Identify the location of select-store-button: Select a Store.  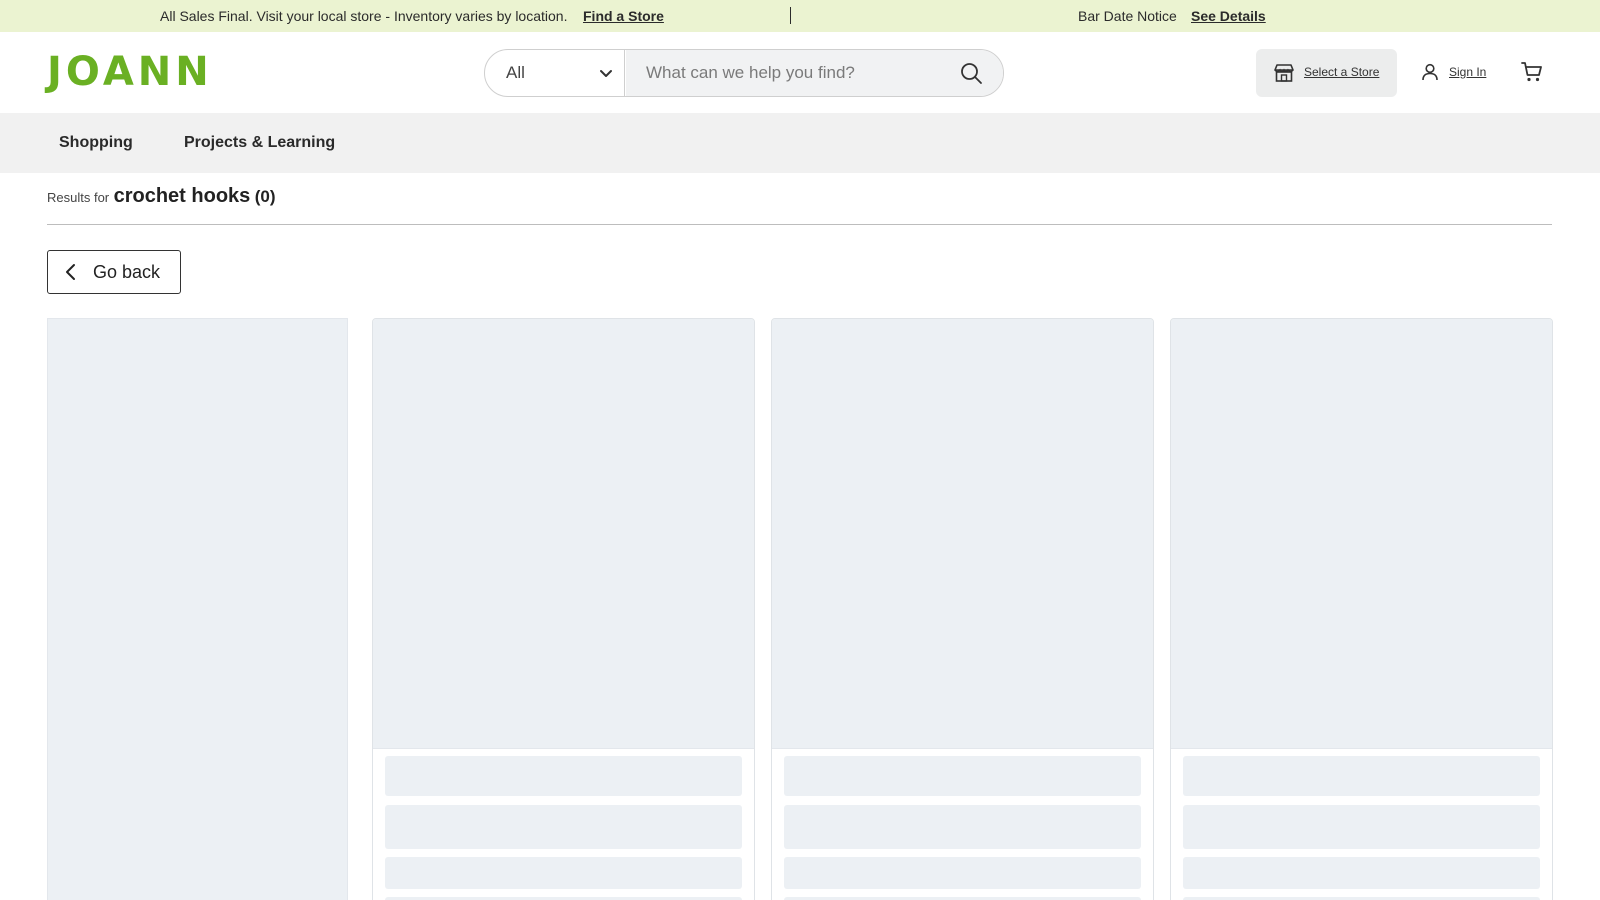
(1326, 73).